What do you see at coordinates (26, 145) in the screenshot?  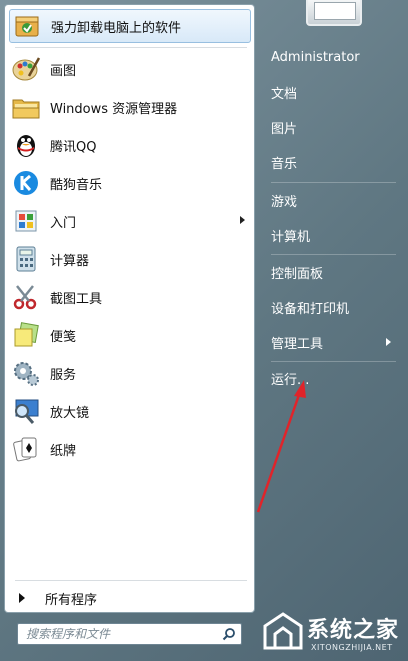 I see `qq-penguin-icon` at bounding box center [26, 145].